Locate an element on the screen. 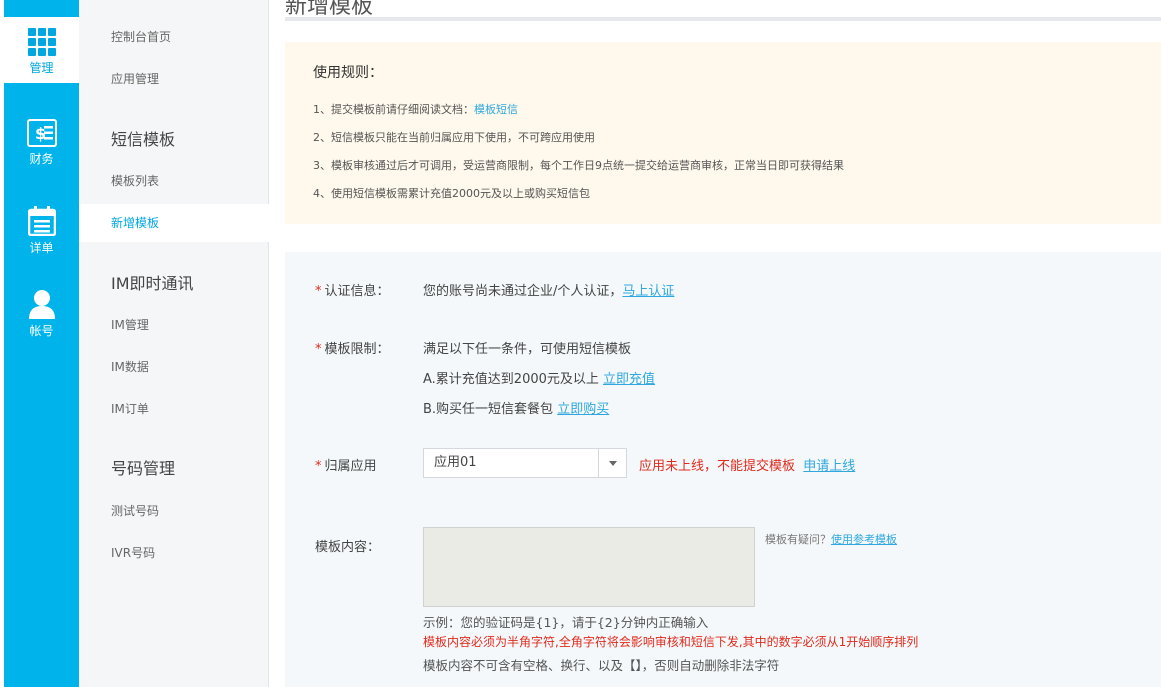  rule-item: 2、短信模板只能在当前归属应用下使用，不可跨应用使用 is located at coordinates (454, 137).